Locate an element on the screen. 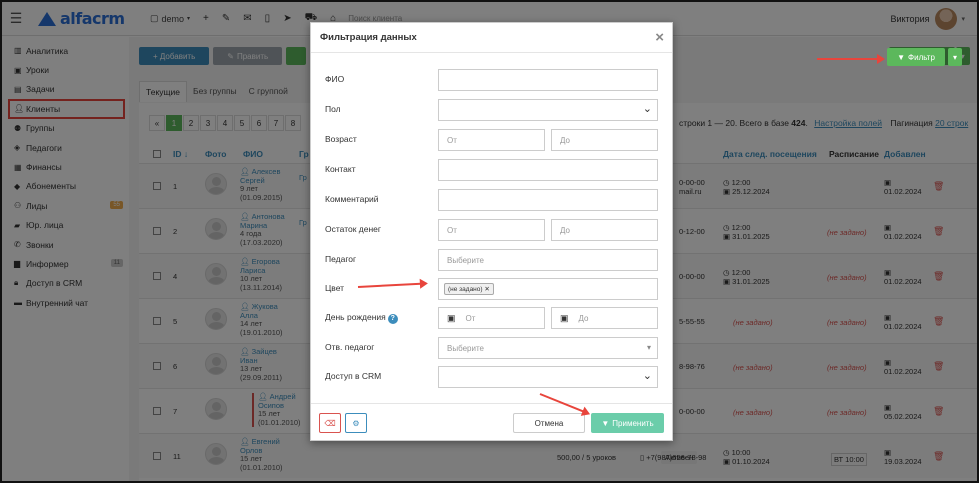  filter-button-label: Фильтр is located at coordinates (921, 57).